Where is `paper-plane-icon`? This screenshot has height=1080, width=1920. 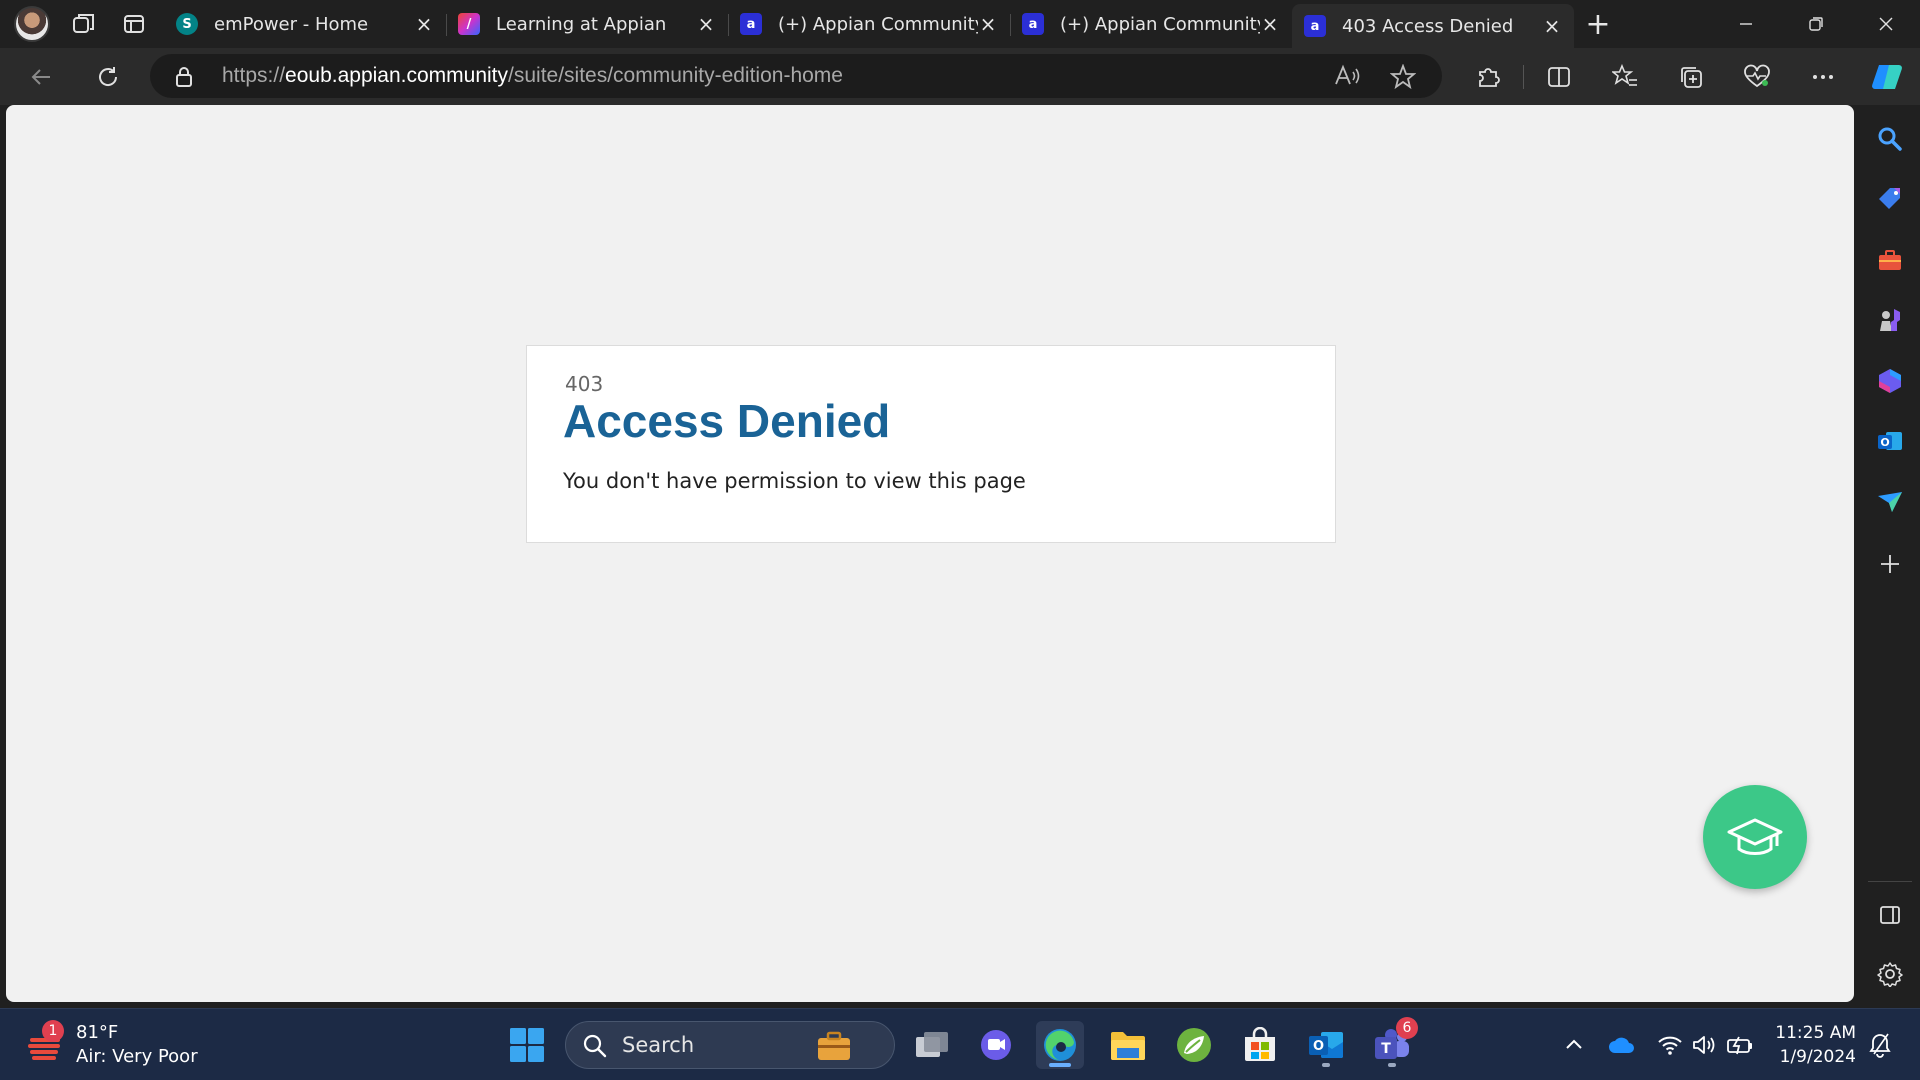 paper-plane-icon is located at coordinates (1890, 502).